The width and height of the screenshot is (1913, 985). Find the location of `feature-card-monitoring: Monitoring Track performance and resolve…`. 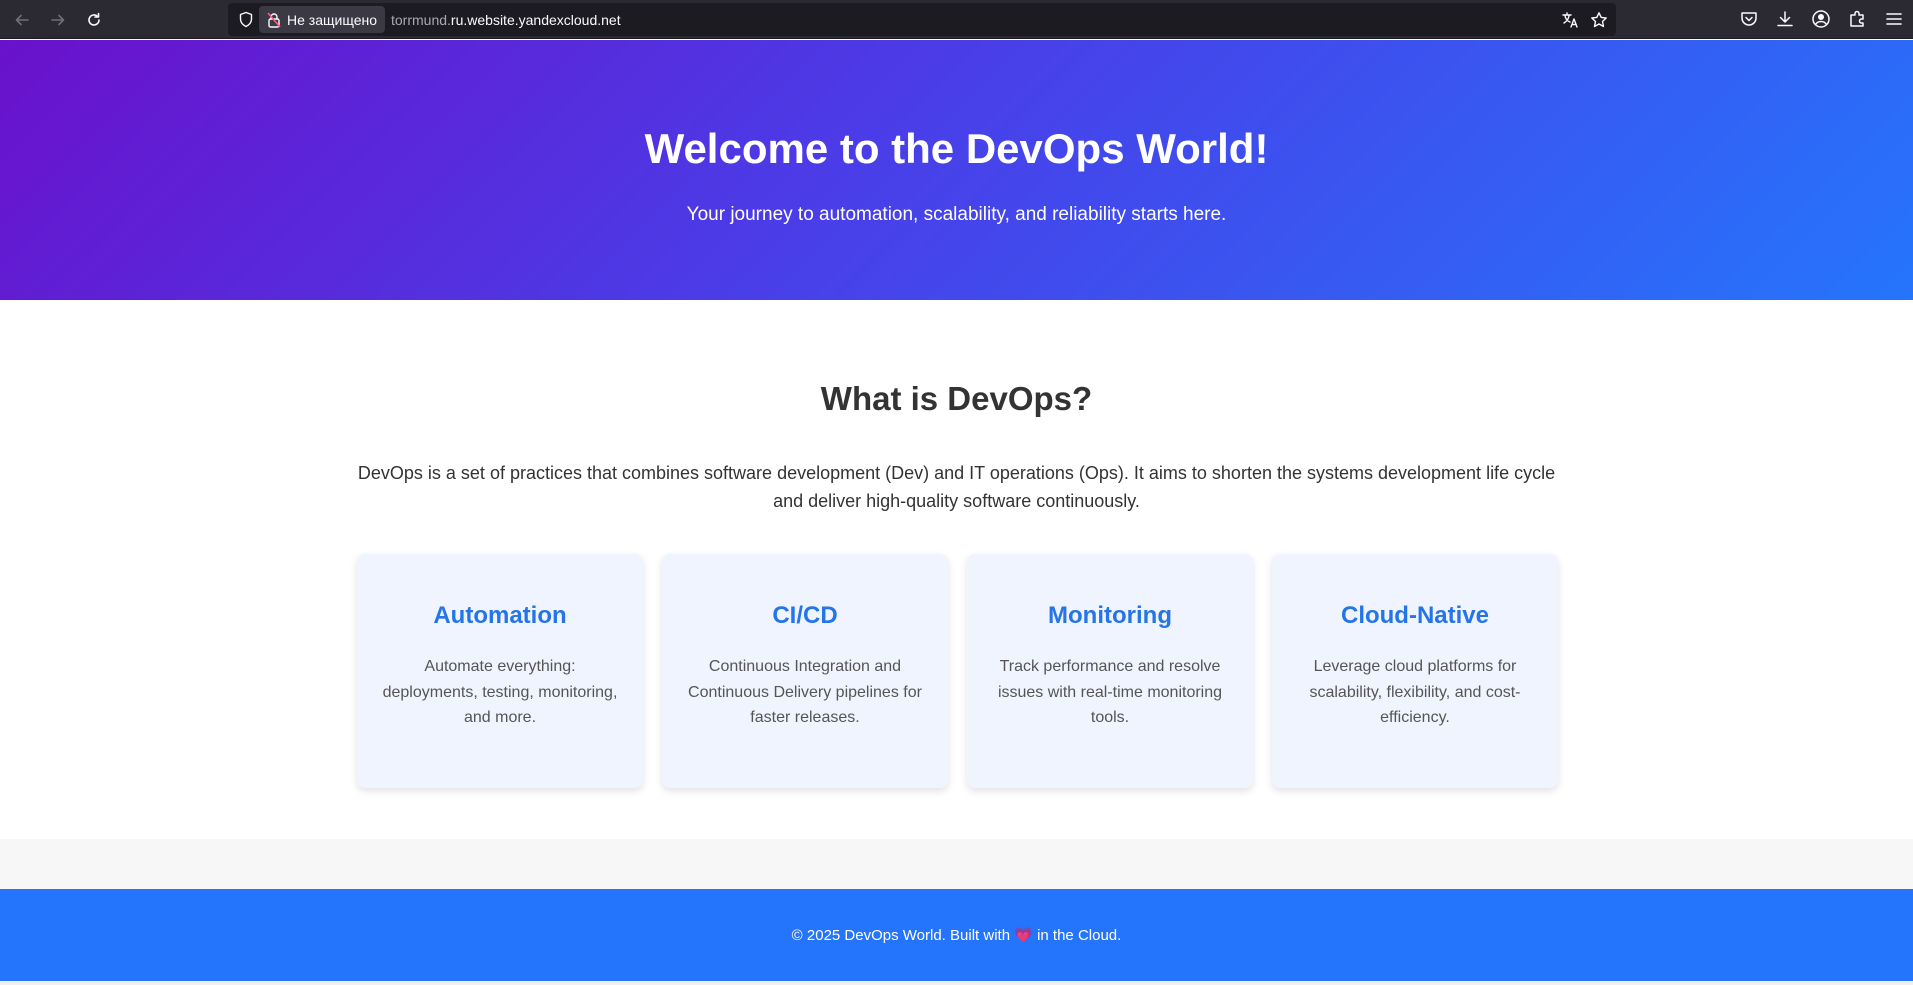

feature-card-monitoring: Monitoring Track performance and resolve… is located at coordinates (1110, 671).